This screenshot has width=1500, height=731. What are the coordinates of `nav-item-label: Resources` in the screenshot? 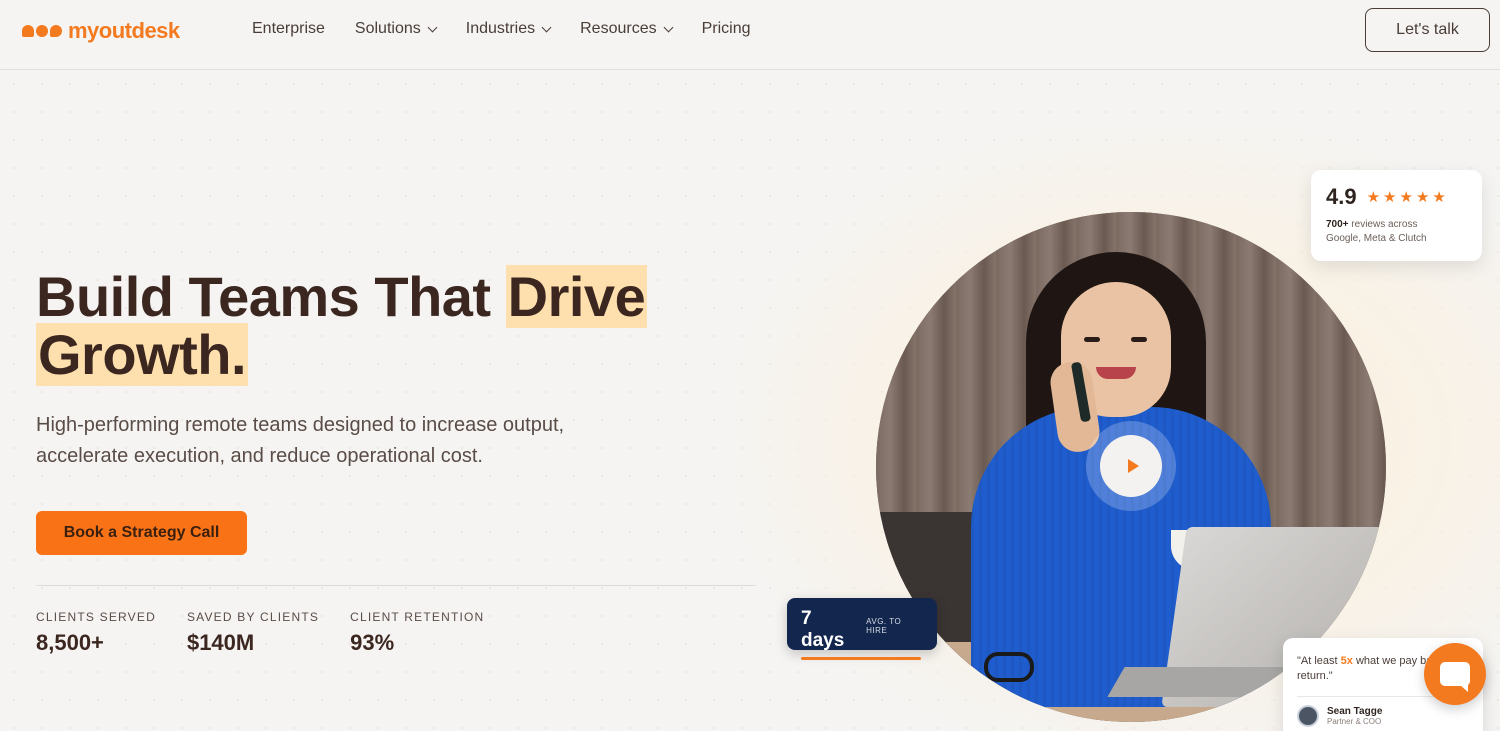 It's located at (618, 28).